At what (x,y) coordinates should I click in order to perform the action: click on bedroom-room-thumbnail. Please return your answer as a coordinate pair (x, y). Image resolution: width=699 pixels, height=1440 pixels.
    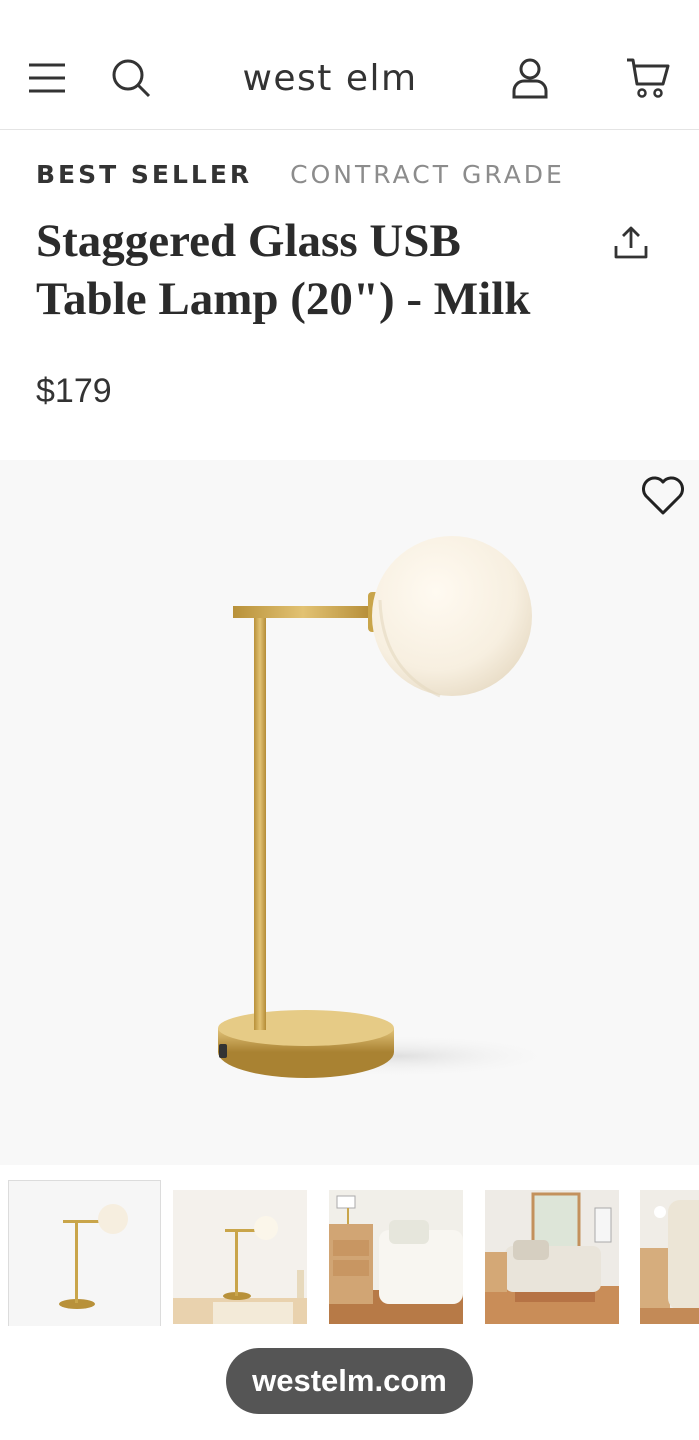
    Looking at the image, I should click on (552, 1257).